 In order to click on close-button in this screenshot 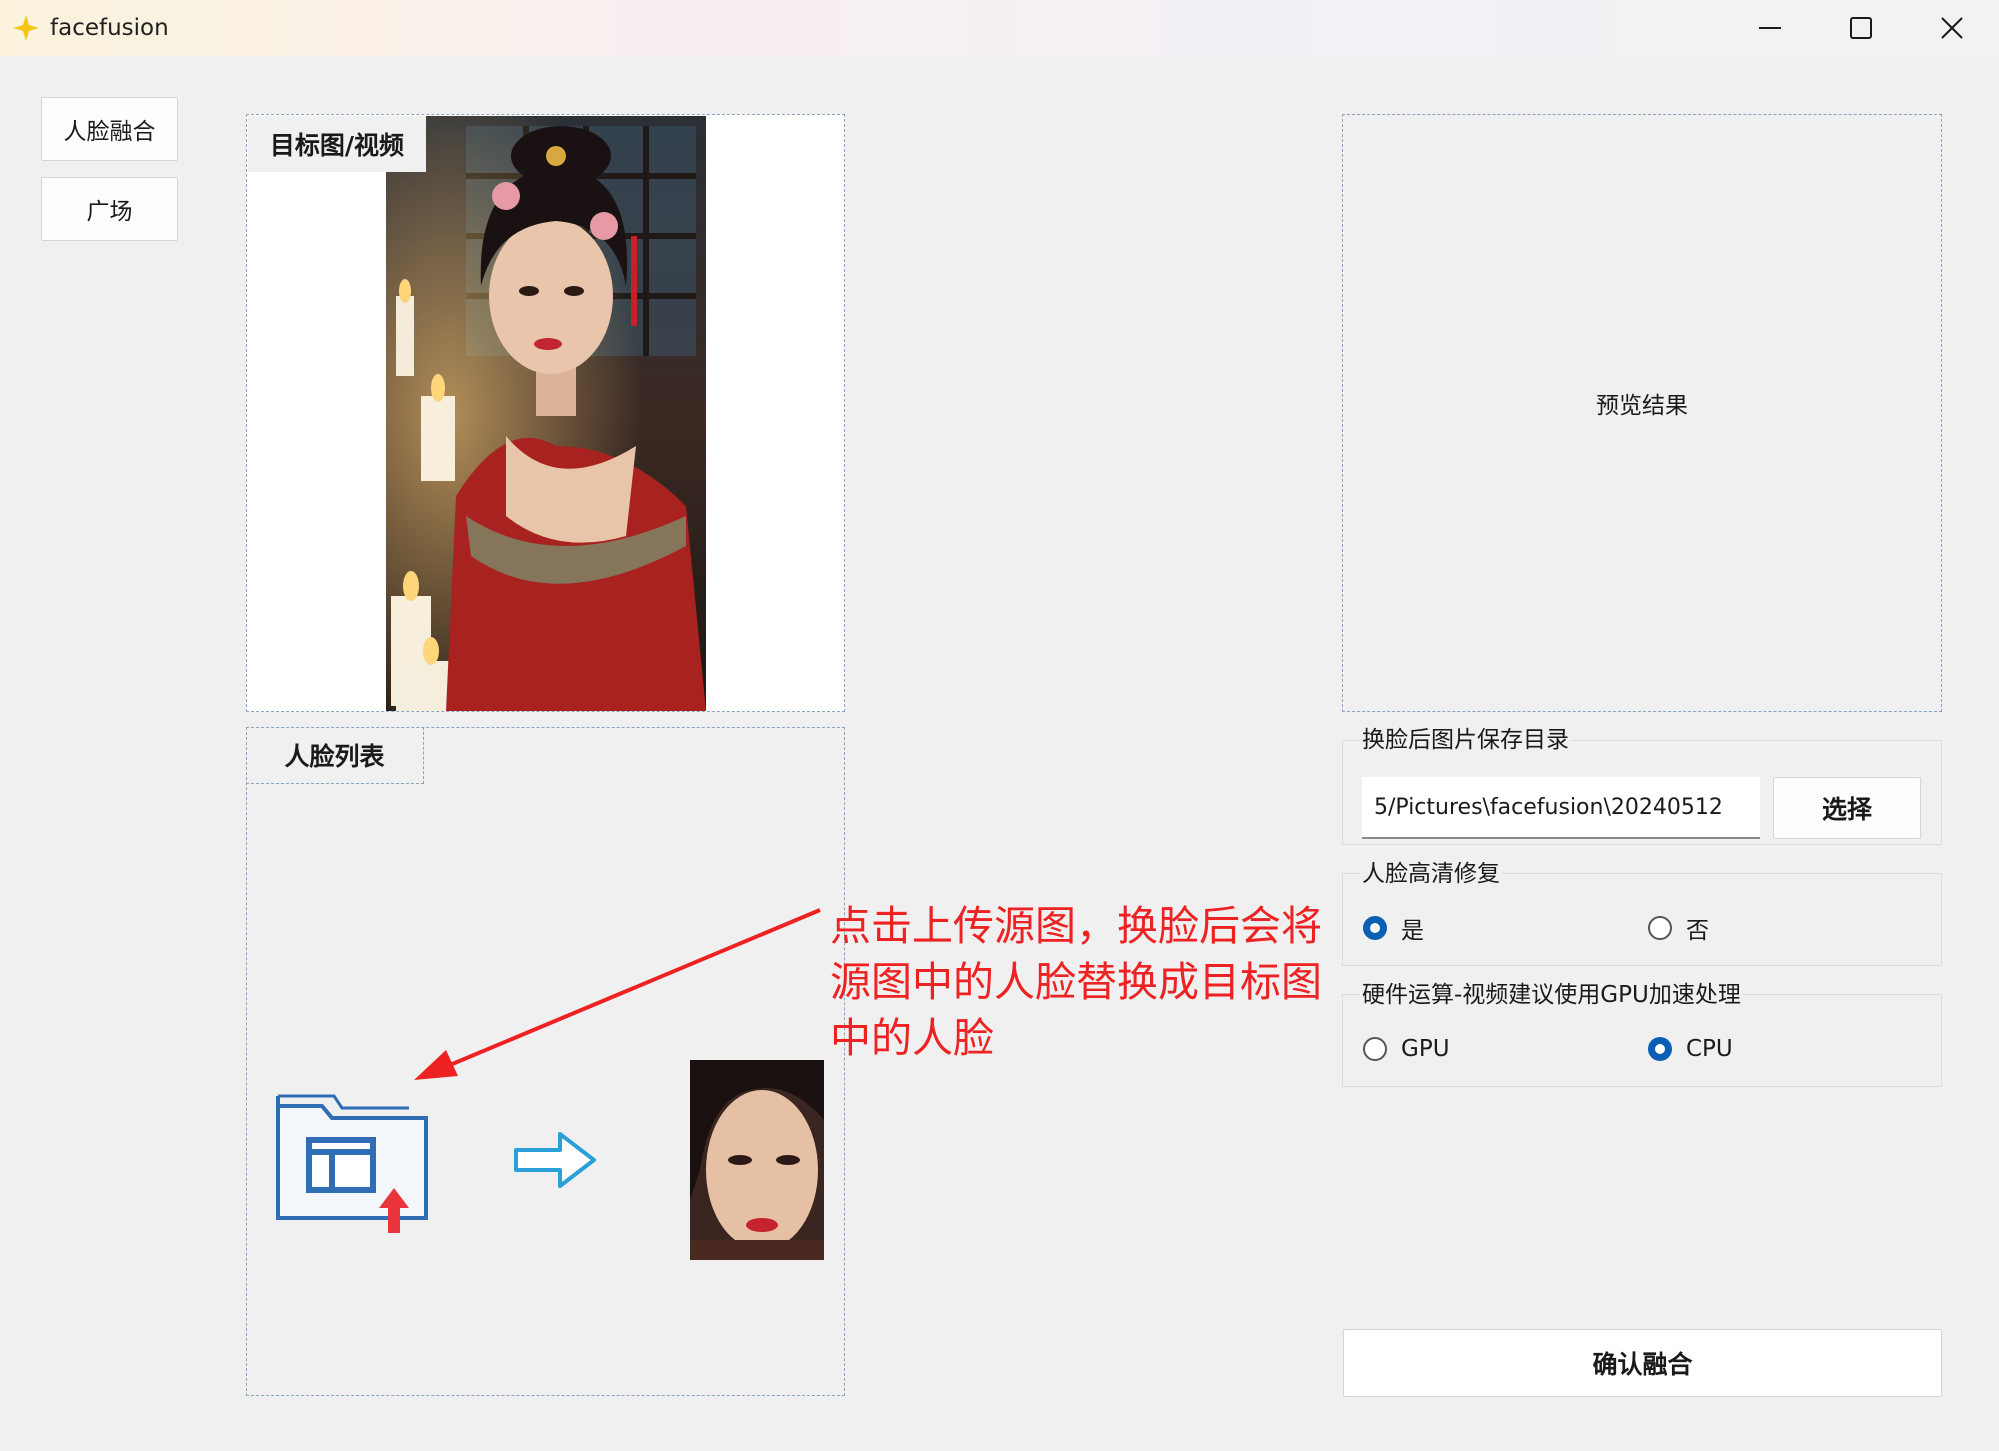, I will do `click(1952, 28)`.